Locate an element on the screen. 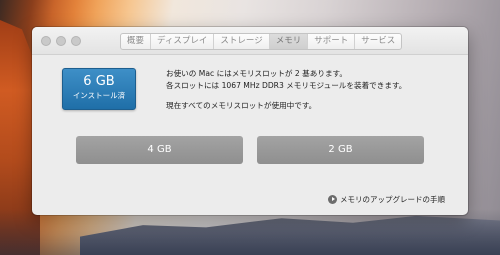 This screenshot has width=500, height=255. memory-upgrade-label: メモリのアップグレードの手順 is located at coordinates (392, 199).